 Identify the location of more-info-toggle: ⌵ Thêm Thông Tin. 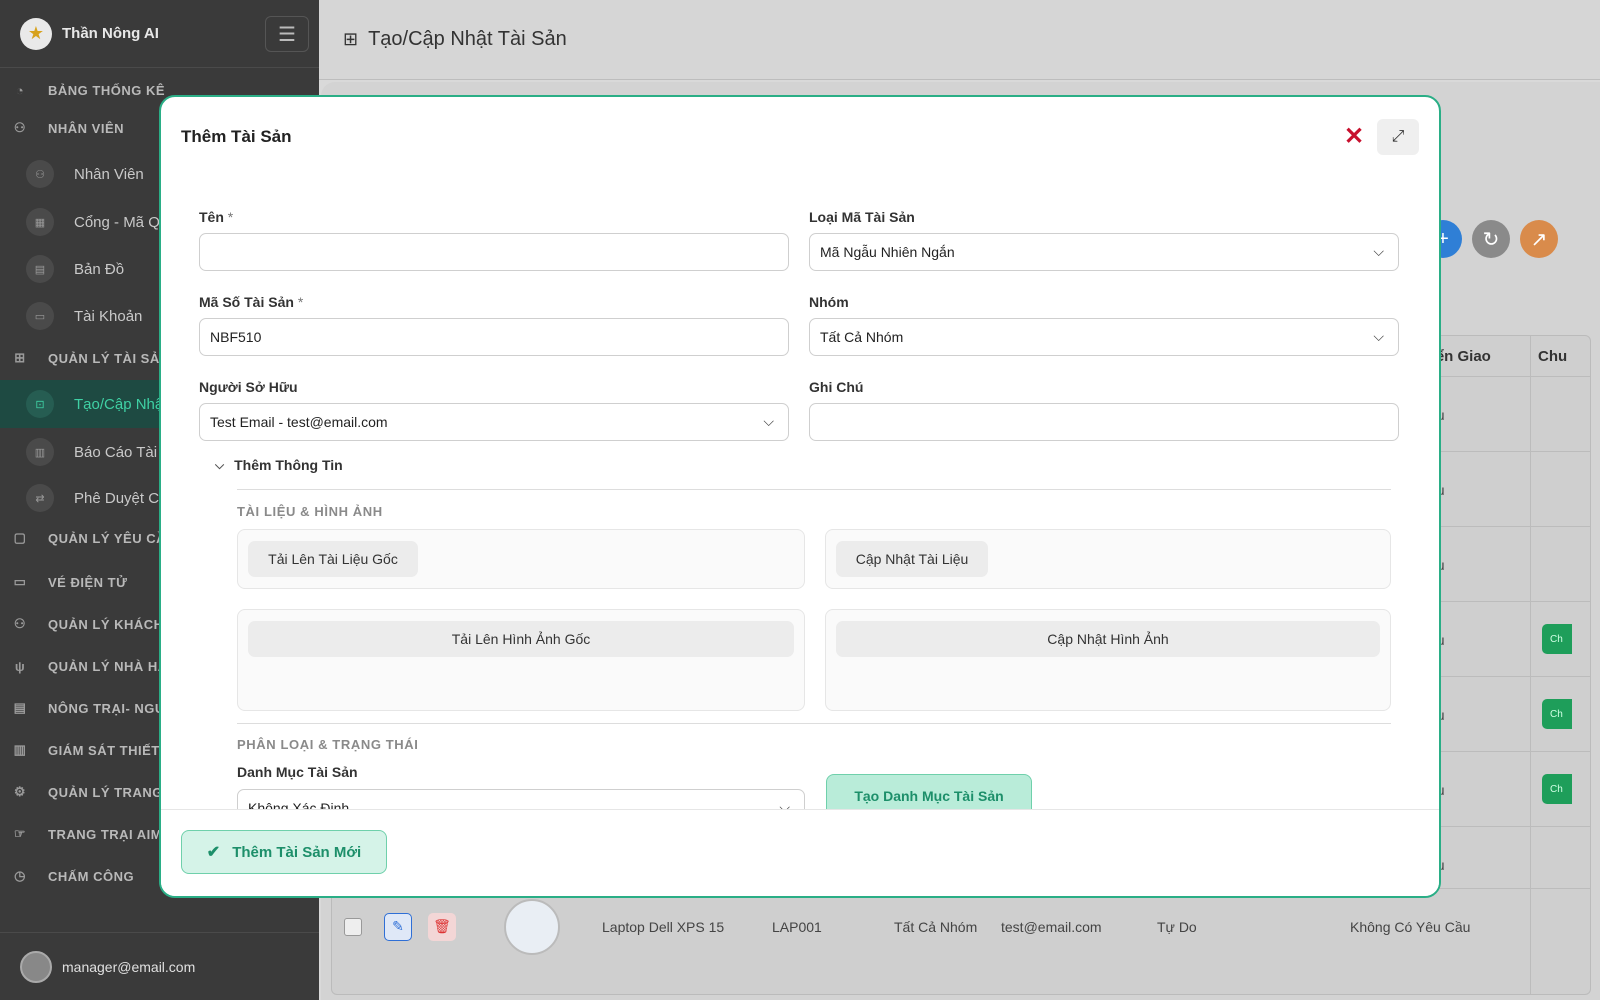
(279, 465).